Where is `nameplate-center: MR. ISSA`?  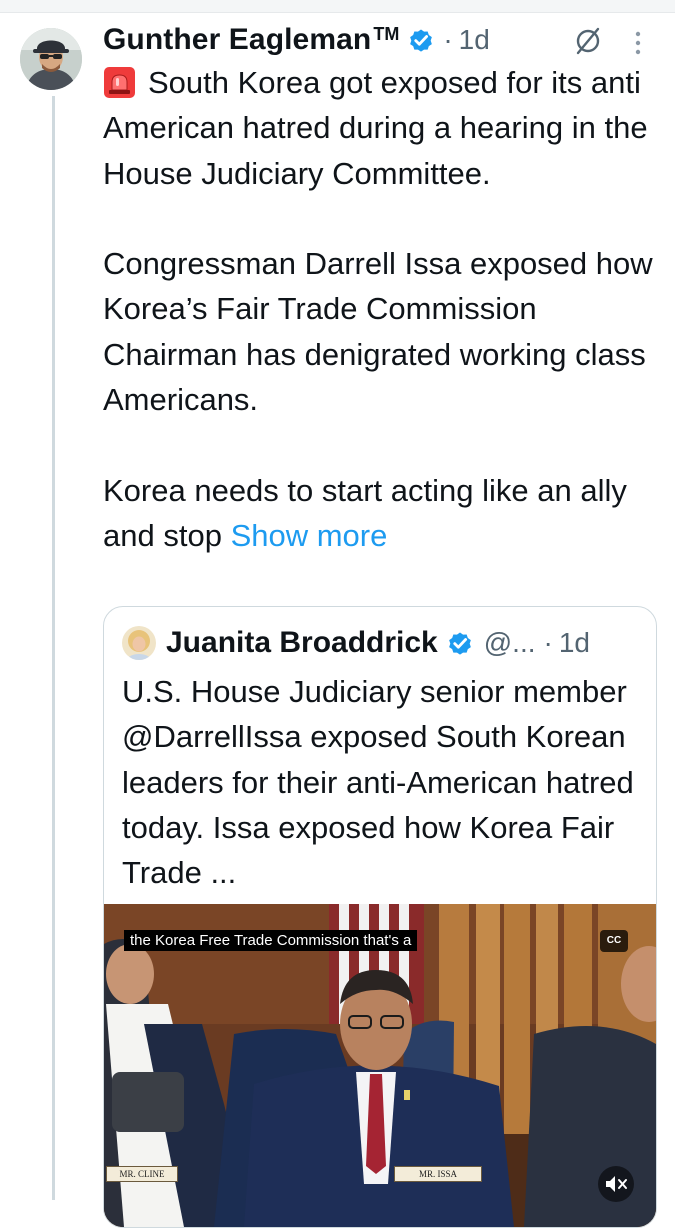 nameplate-center: MR. ISSA is located at coordinates (438, 1174).